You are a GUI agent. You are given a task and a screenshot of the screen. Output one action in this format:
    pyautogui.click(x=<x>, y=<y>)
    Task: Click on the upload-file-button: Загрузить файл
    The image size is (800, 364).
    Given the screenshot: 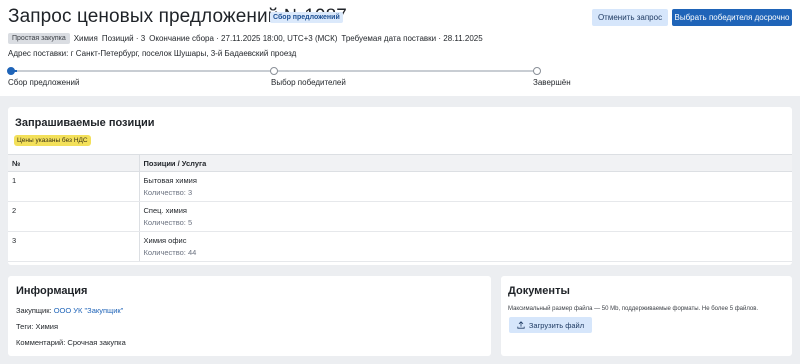 What is the action you would take?
    pyautogui.click(x=550, y=325)
    